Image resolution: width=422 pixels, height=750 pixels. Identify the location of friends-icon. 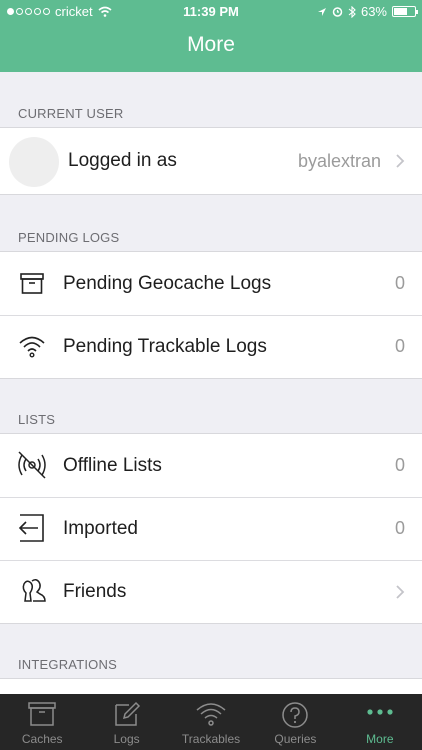
(34, 590).